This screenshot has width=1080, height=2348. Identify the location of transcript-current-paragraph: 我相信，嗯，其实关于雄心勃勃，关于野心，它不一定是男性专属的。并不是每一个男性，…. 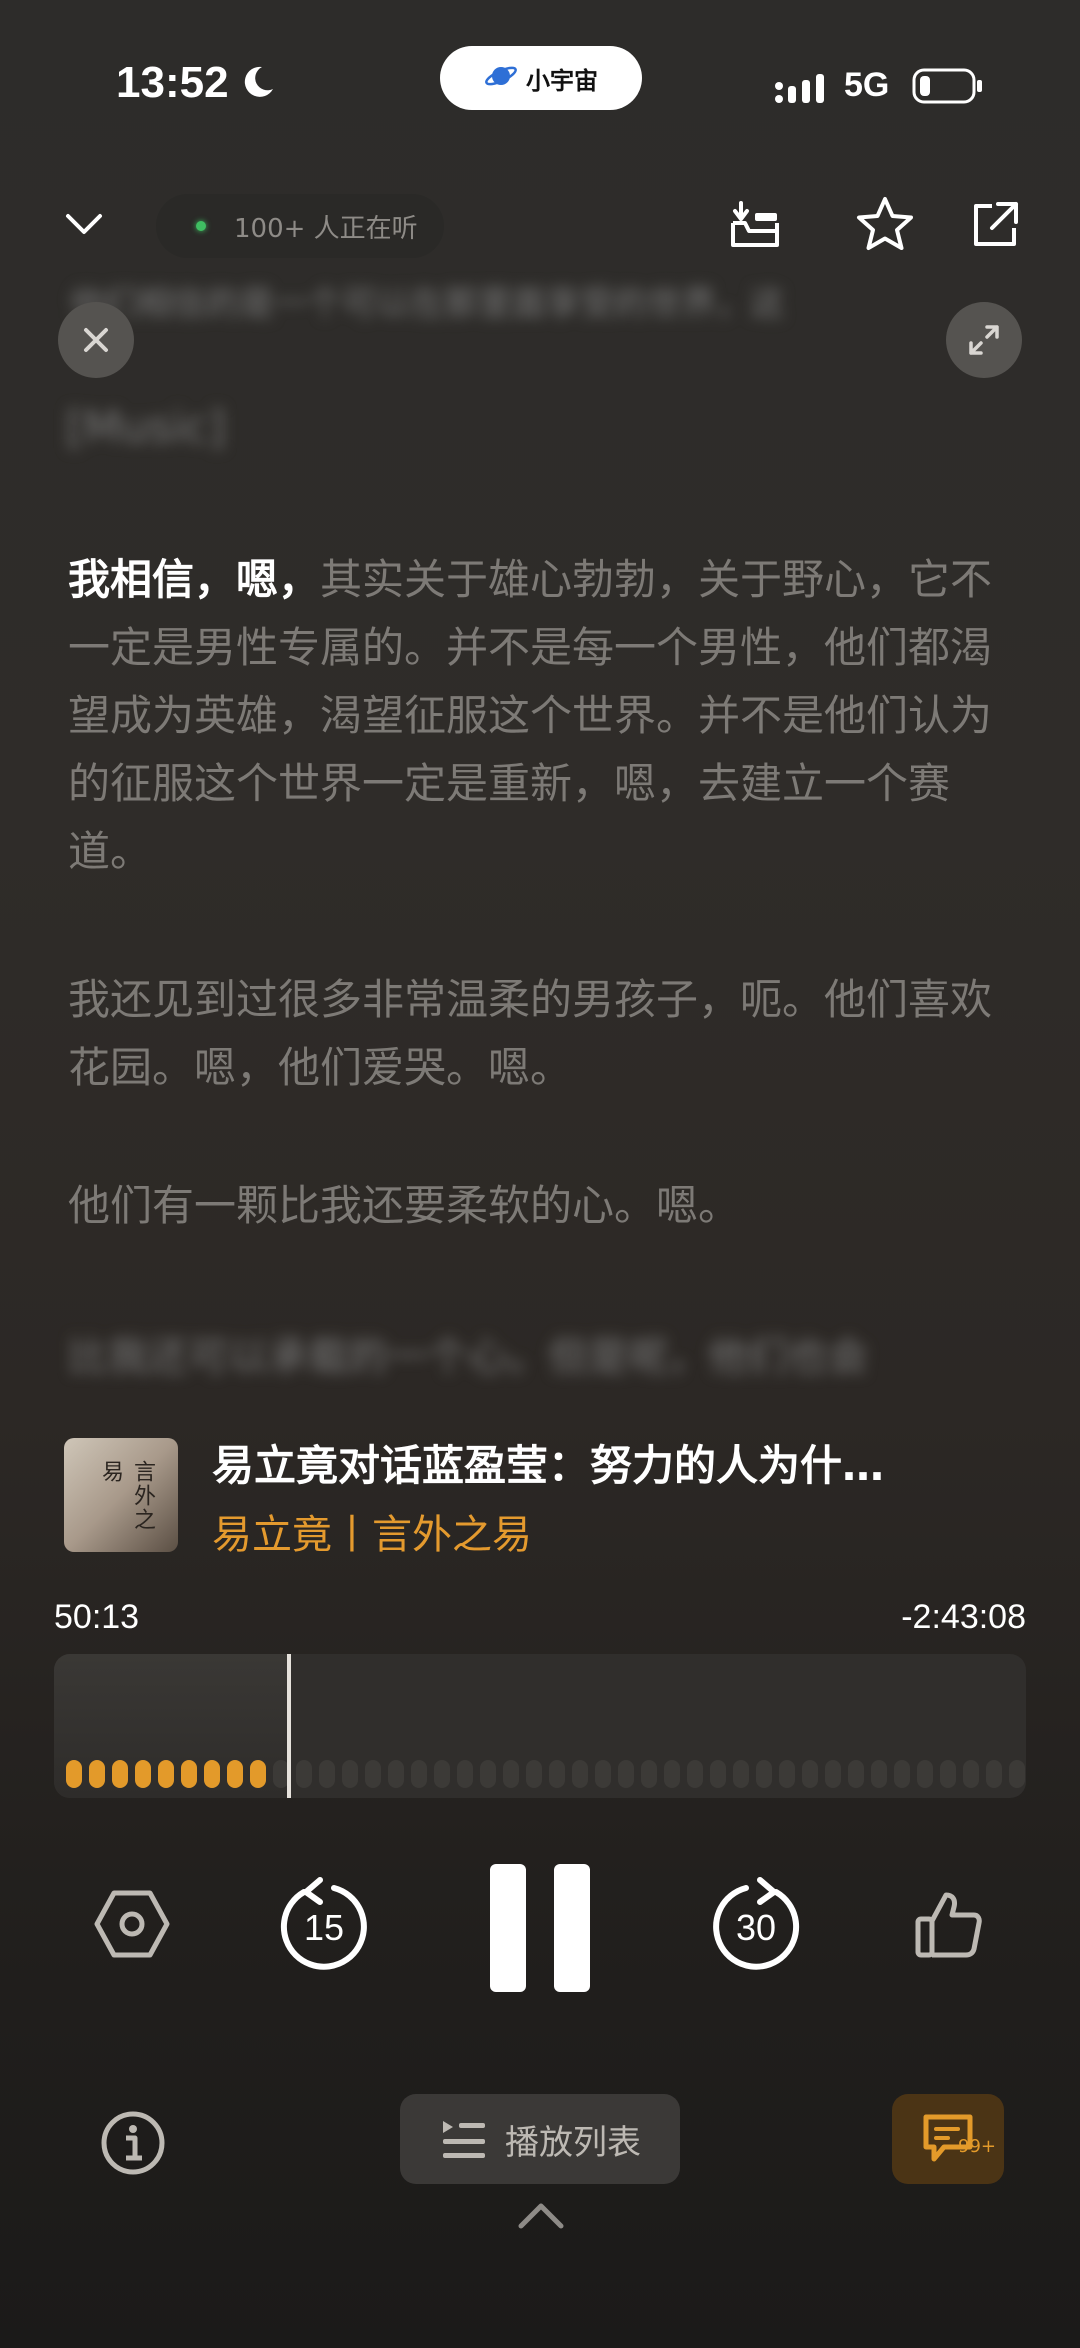
(540, 716).